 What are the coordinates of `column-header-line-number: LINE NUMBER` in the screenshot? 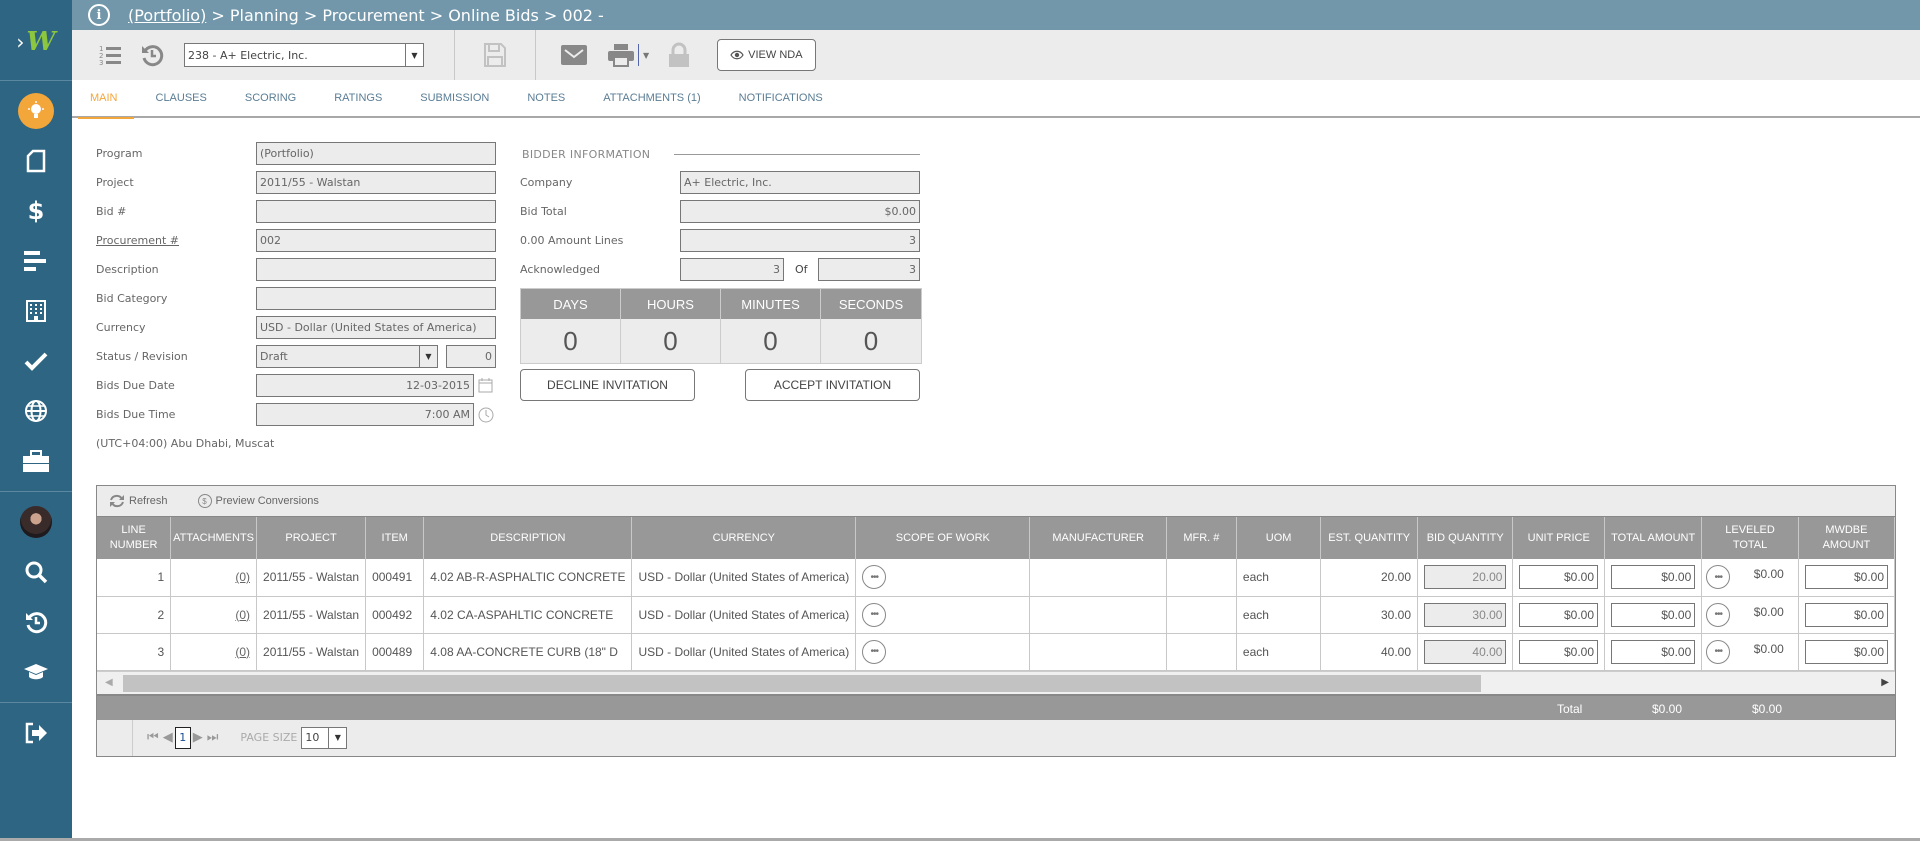 It's located at (134, 538).